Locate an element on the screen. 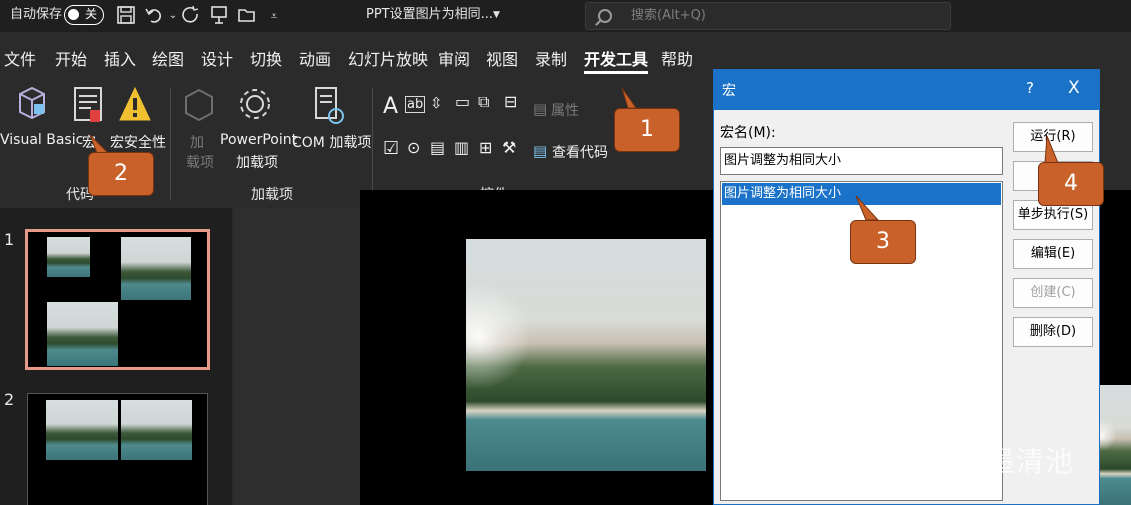 The image size is (1131, 505). tab-animations: 动画 is located at coordinates (315, 58).